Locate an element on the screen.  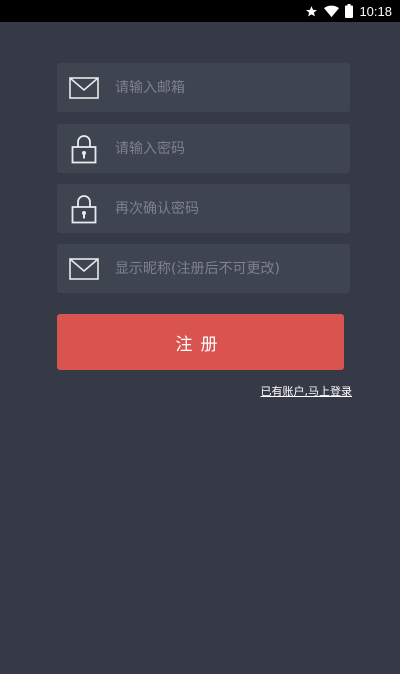
login-link: 已有账户,马上登录 is located at coordinates (307, 391).